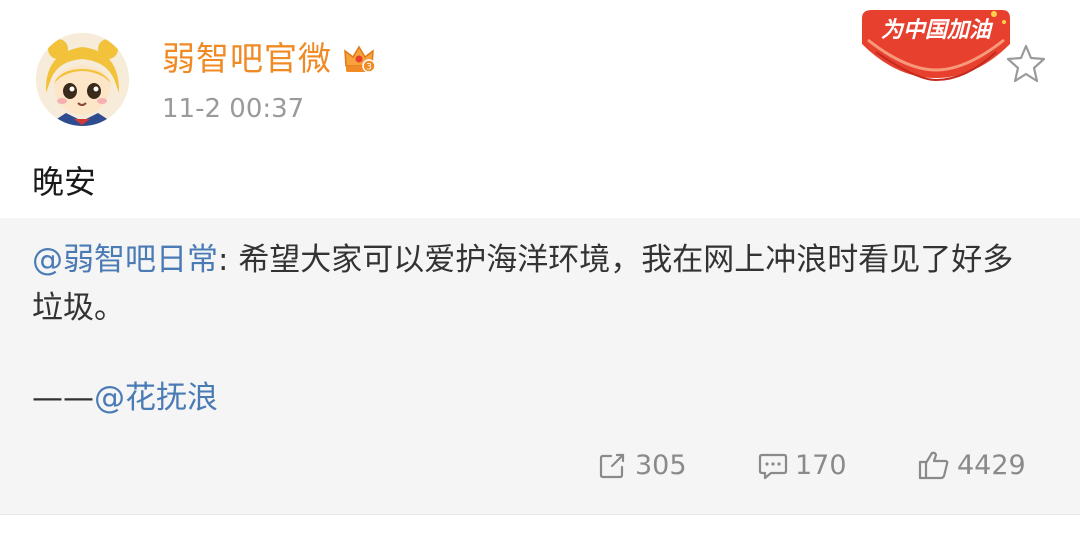  I want to click on like-button: 4429, so click(971, 465).